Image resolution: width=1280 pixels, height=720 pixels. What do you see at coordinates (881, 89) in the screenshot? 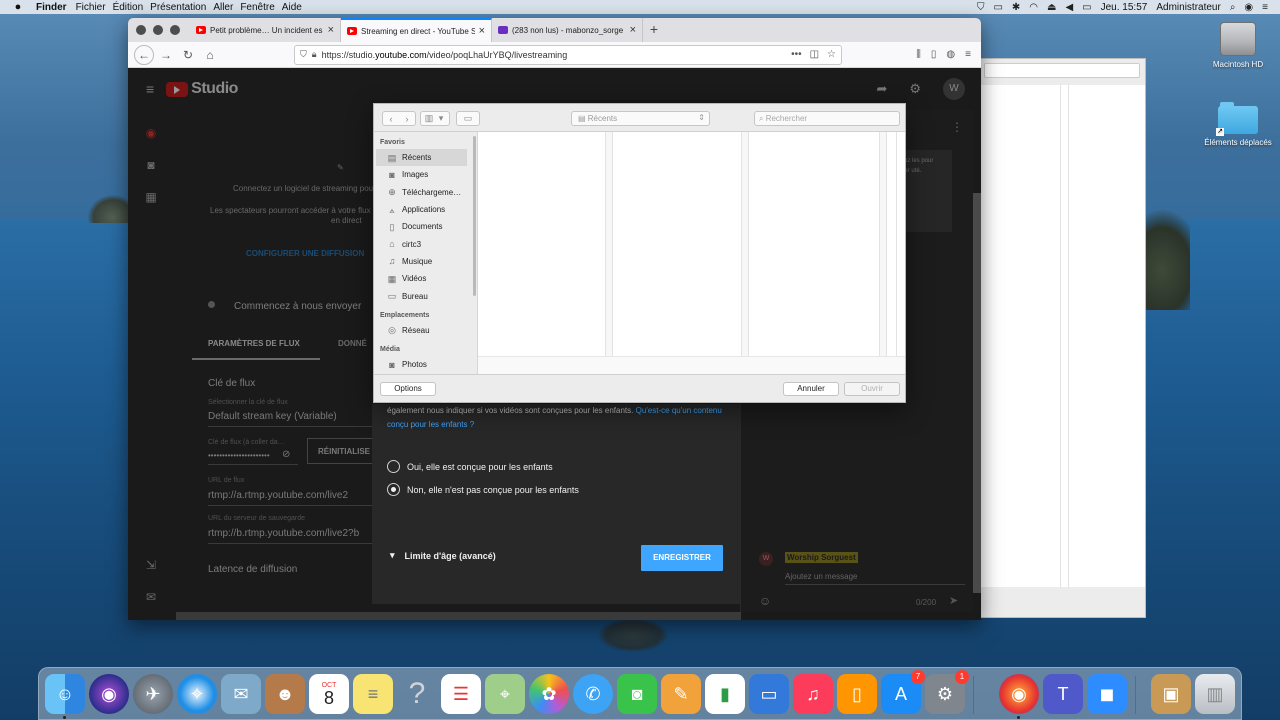
I see `share-icon: ➦` at bounding box center [881, 89].